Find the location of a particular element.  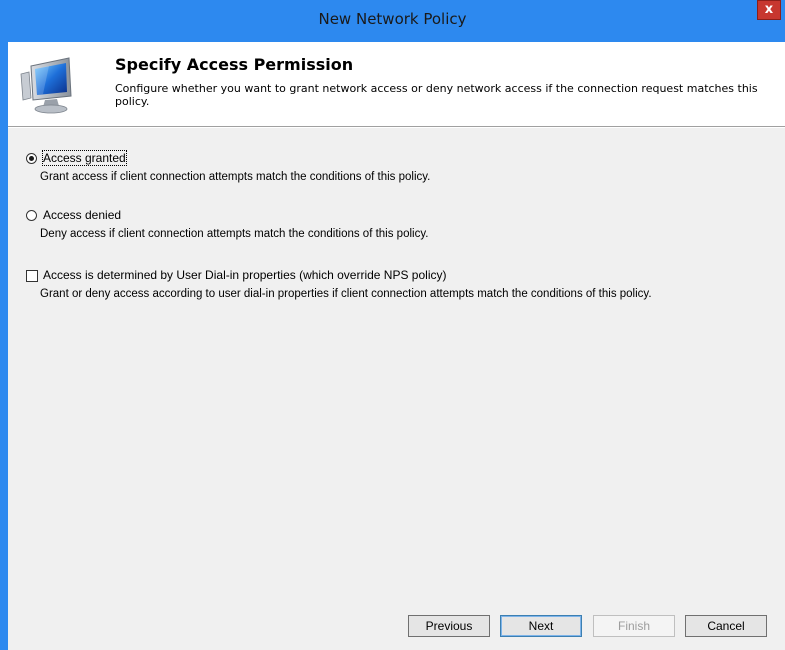

access-denied-label: Access denied is located at coordinates (82, 215).